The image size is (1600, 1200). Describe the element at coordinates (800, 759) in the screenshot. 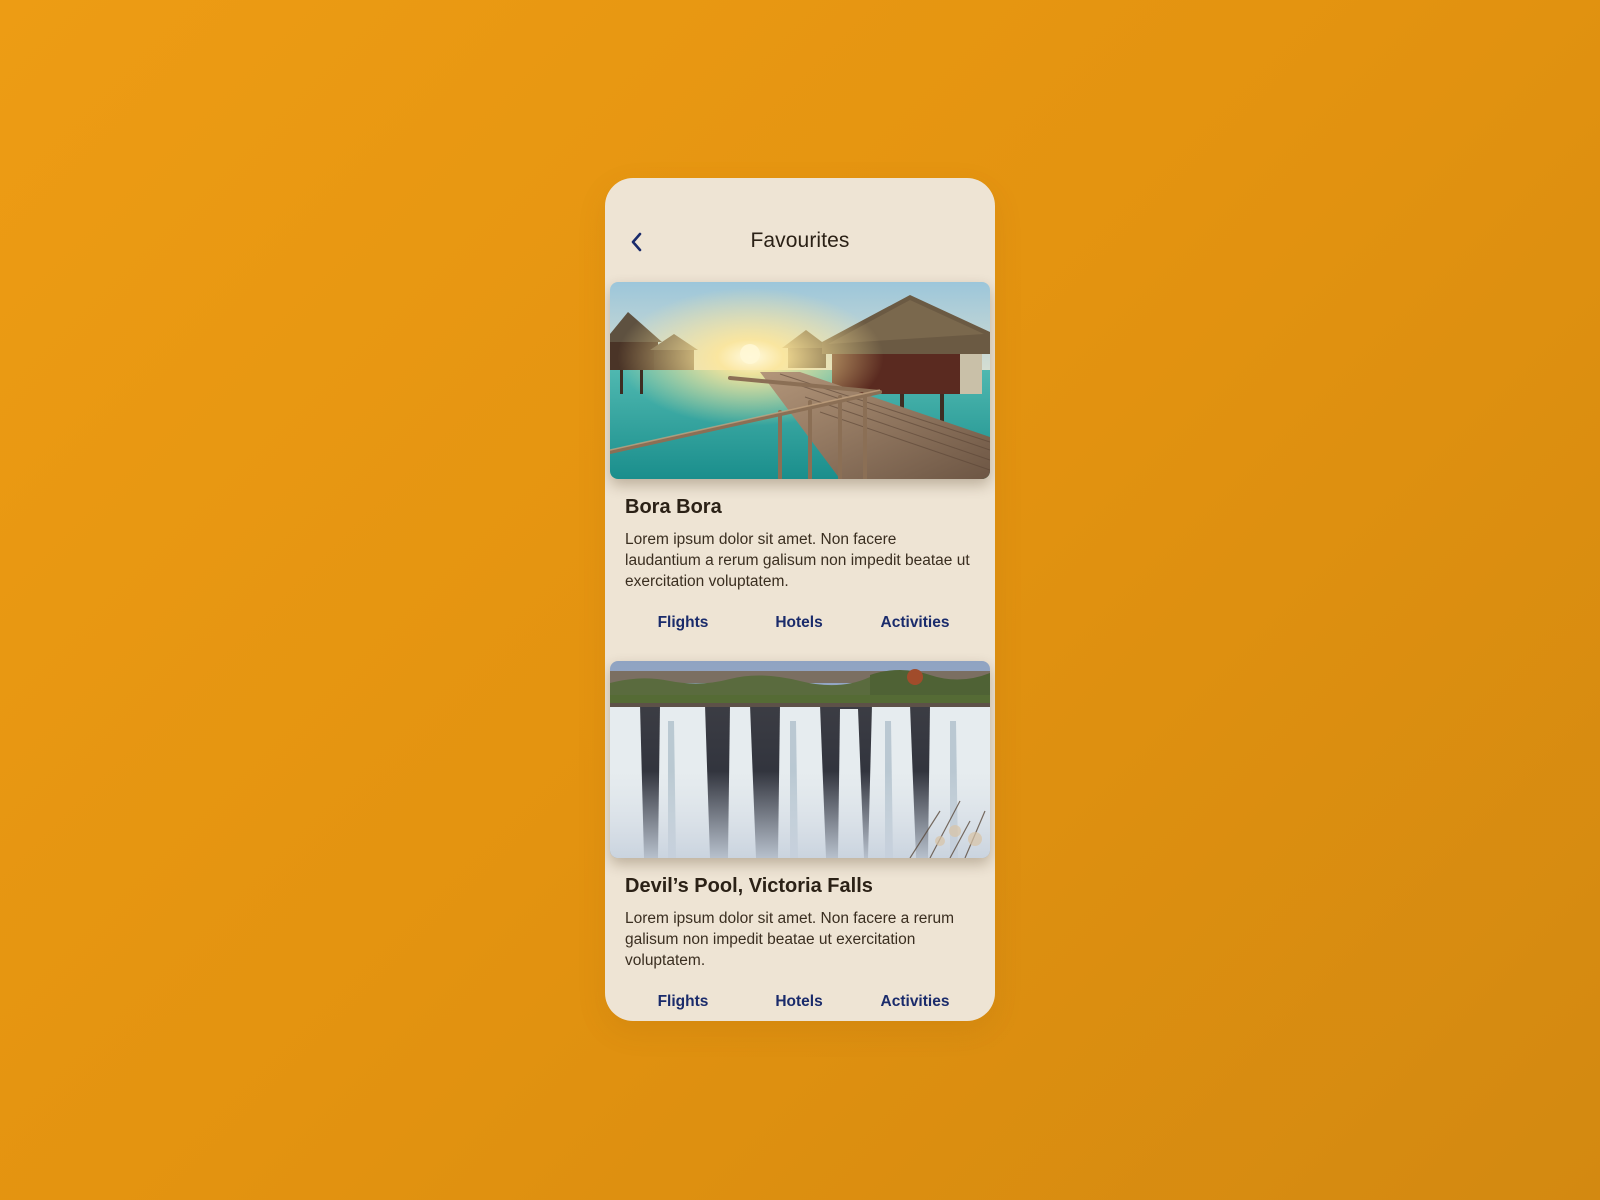

I see `victoria-falls-image` at that location.